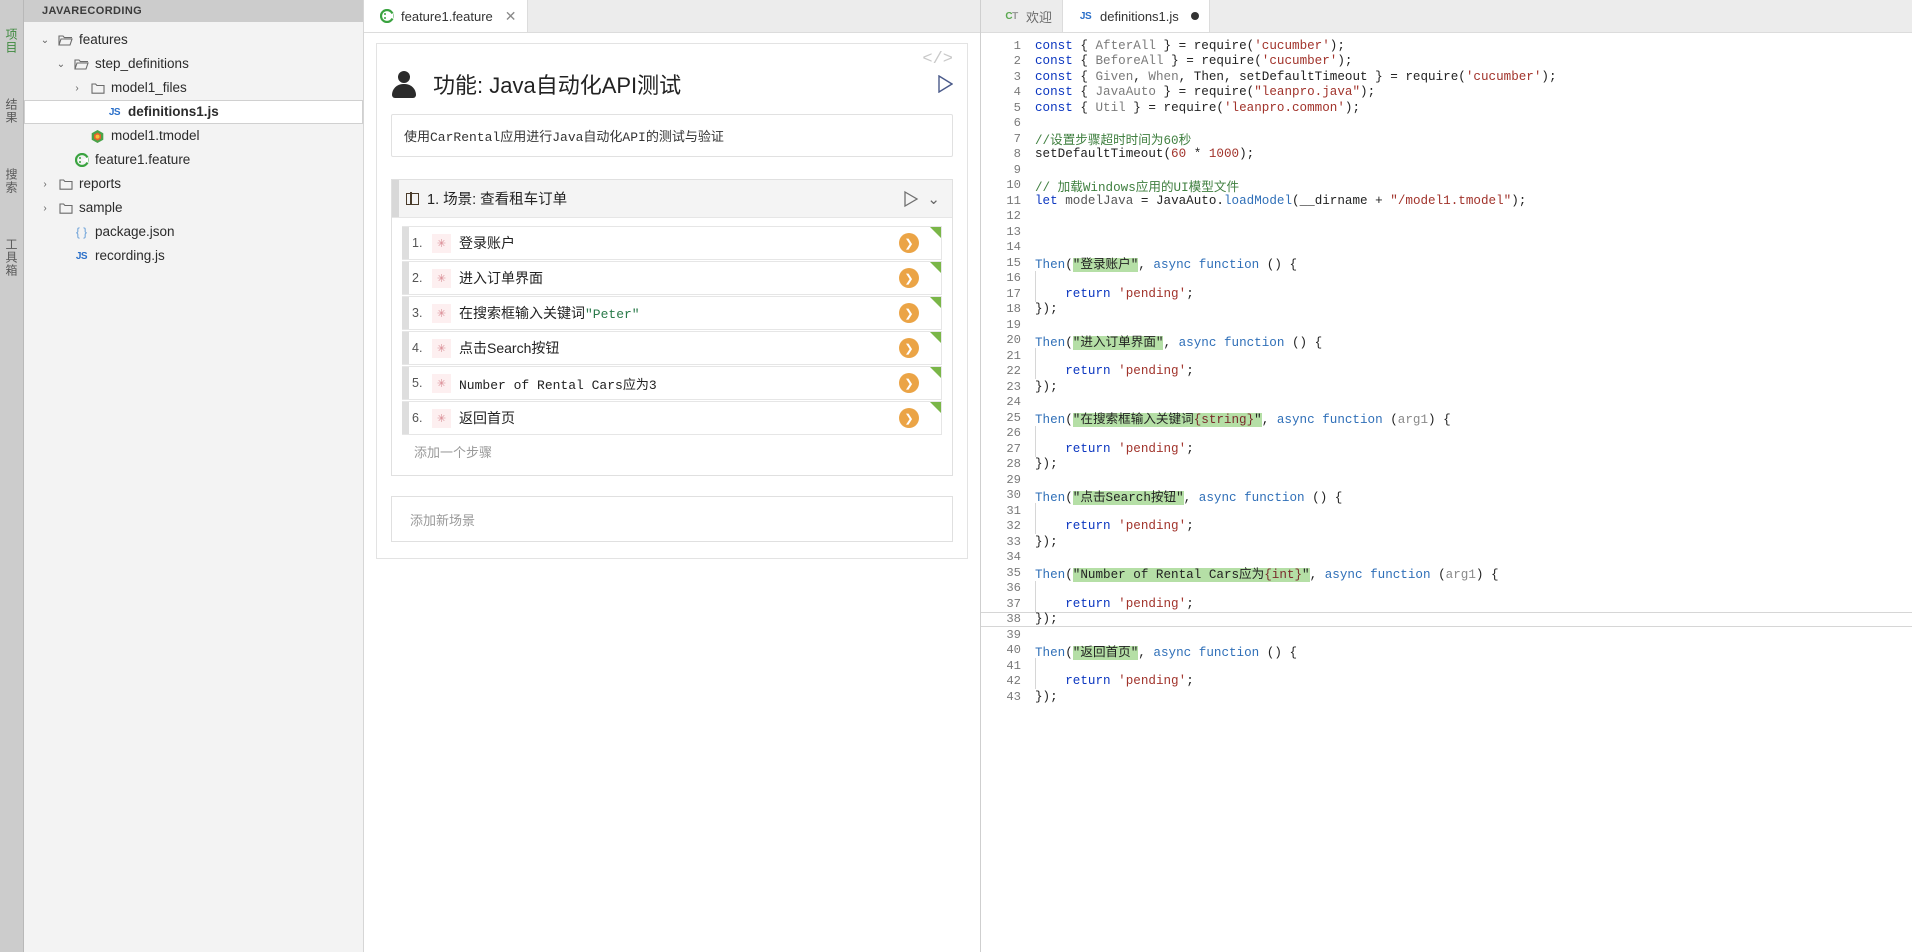 This screenshot has height=952, width=1912. Describe the element at coordinates (417, 348) in the screenshot. I see `step-number: 4.` at that location.